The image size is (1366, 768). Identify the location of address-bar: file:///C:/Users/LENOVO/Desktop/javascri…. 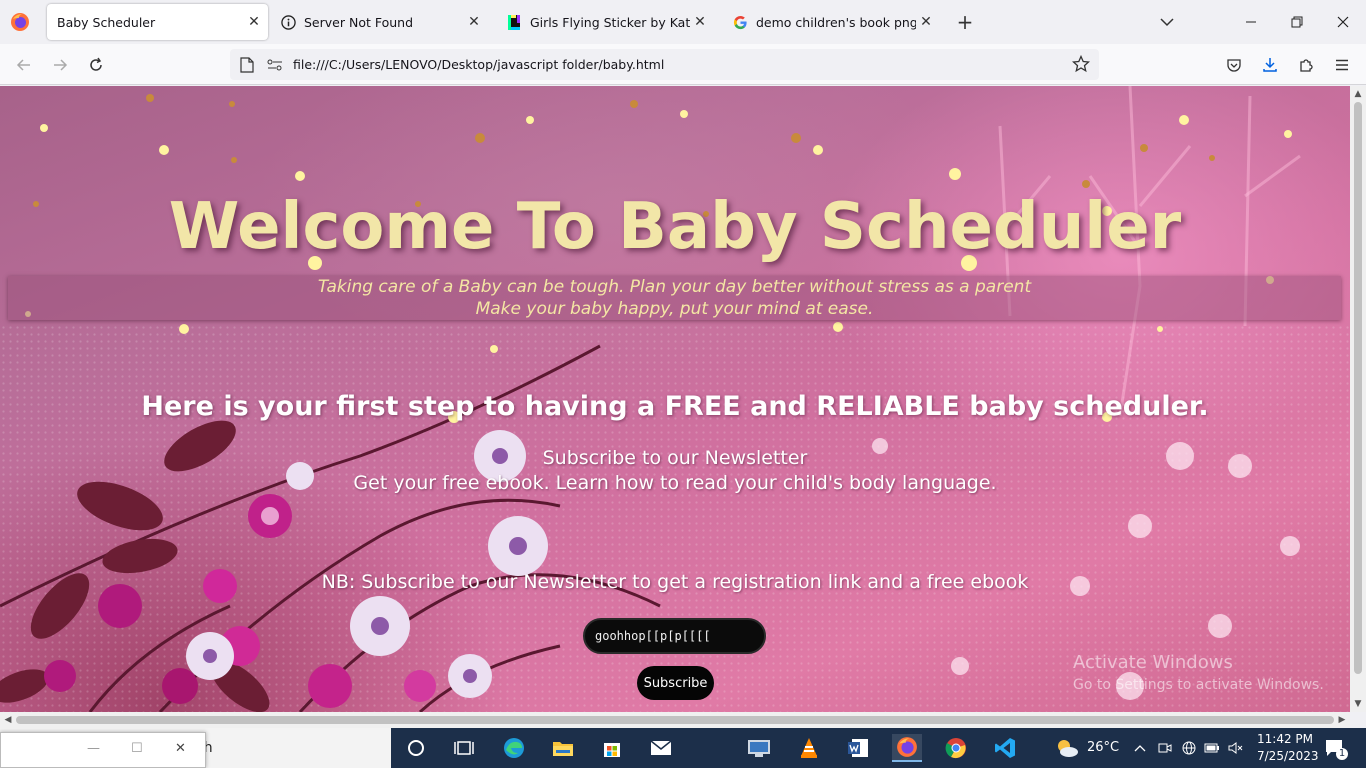
(664, 64).